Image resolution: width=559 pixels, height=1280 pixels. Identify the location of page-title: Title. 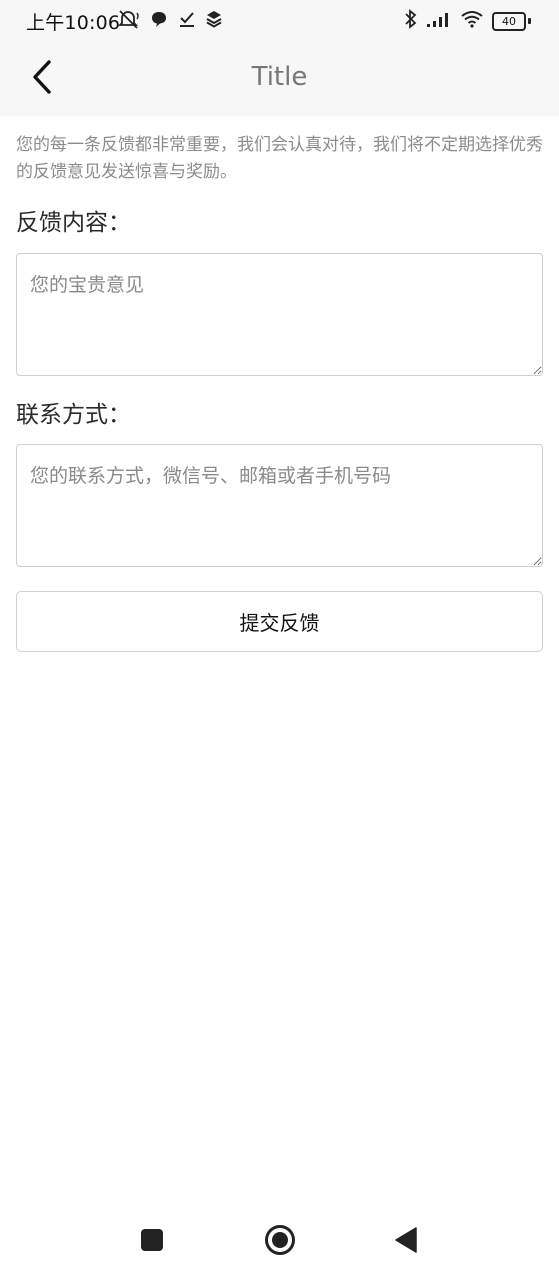
(279, 77).